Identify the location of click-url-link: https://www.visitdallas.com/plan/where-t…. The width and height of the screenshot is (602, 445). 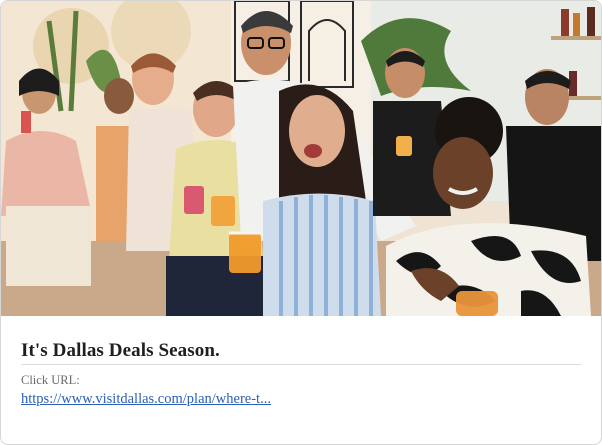
(146, 399).